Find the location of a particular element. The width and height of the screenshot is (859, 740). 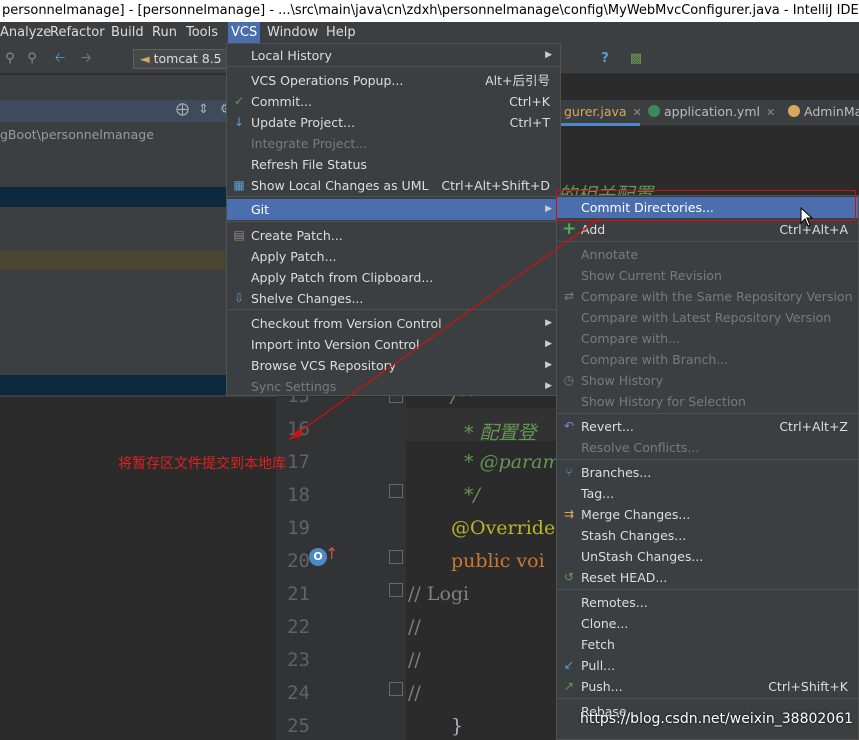

tomcat-icon: ◄ is located at coordinates (145, 58).